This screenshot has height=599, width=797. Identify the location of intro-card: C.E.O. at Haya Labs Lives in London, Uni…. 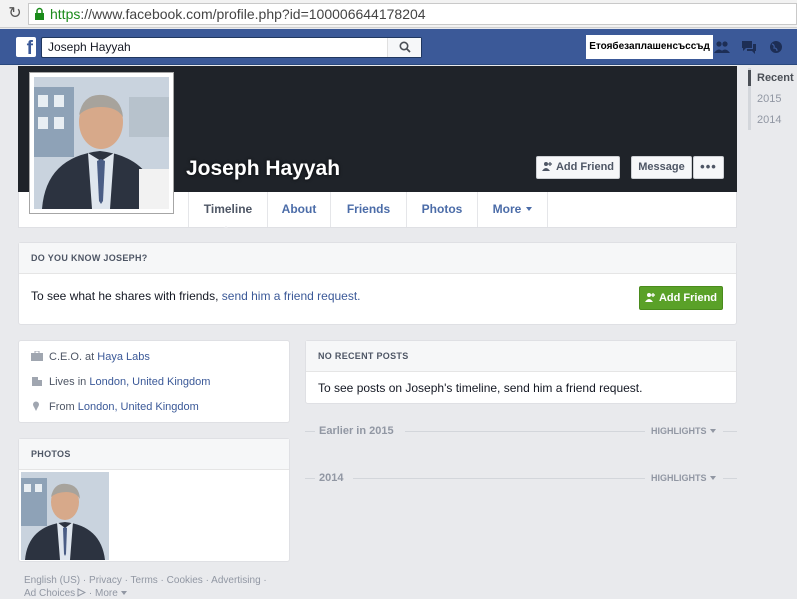
(154, 381).